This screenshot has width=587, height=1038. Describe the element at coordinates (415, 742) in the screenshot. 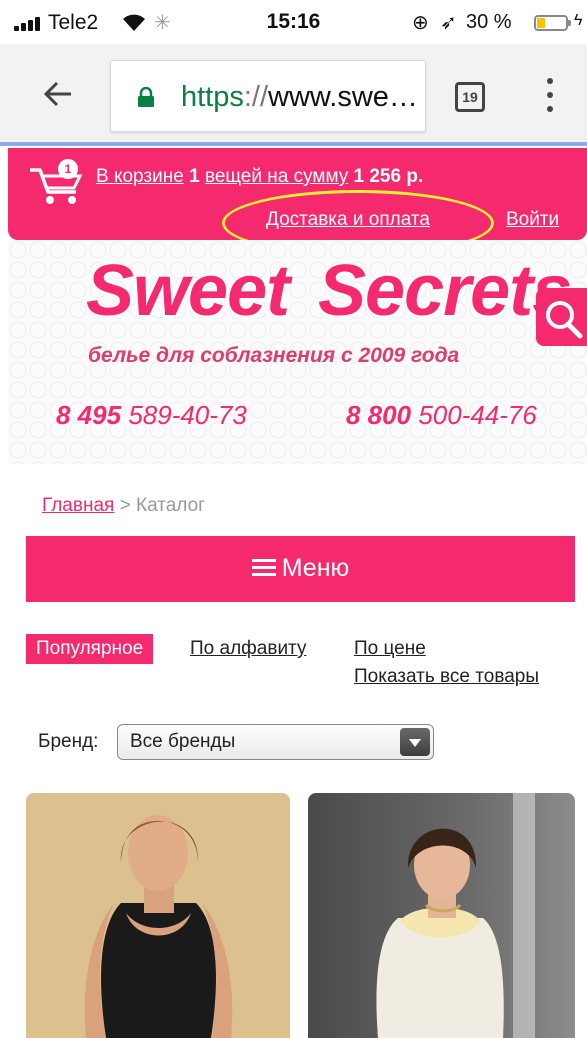

I see `chevron-down-icon` at that location.